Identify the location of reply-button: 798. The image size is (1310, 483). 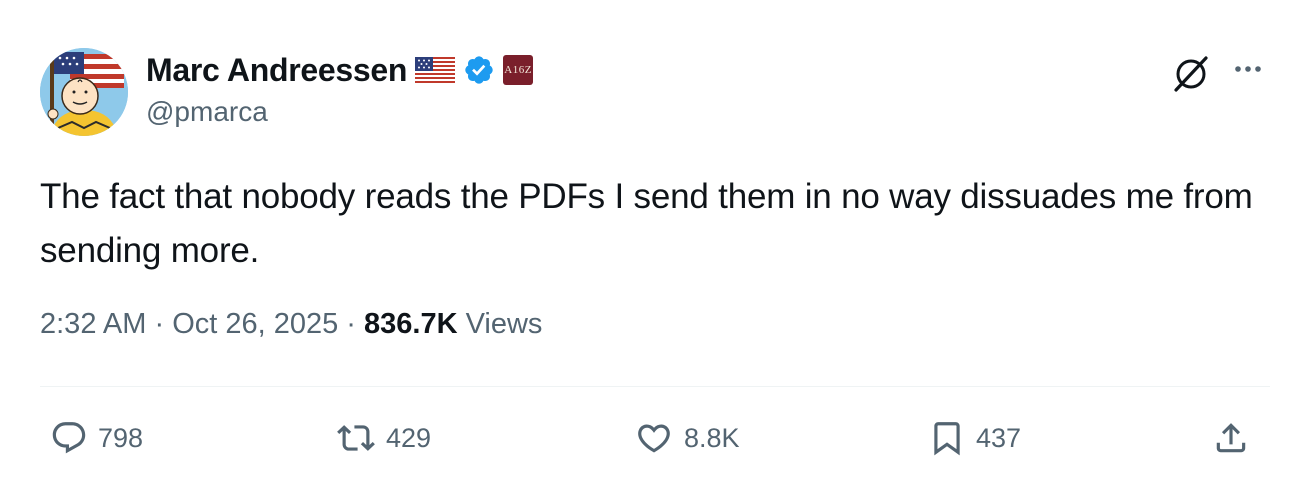
(96, 438).